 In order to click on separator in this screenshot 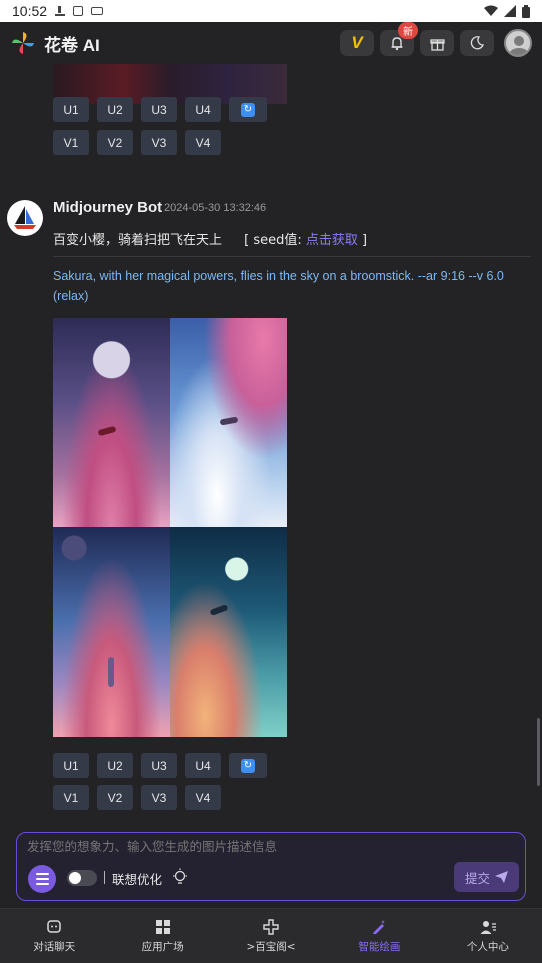, I will do `click(104, 877)`.